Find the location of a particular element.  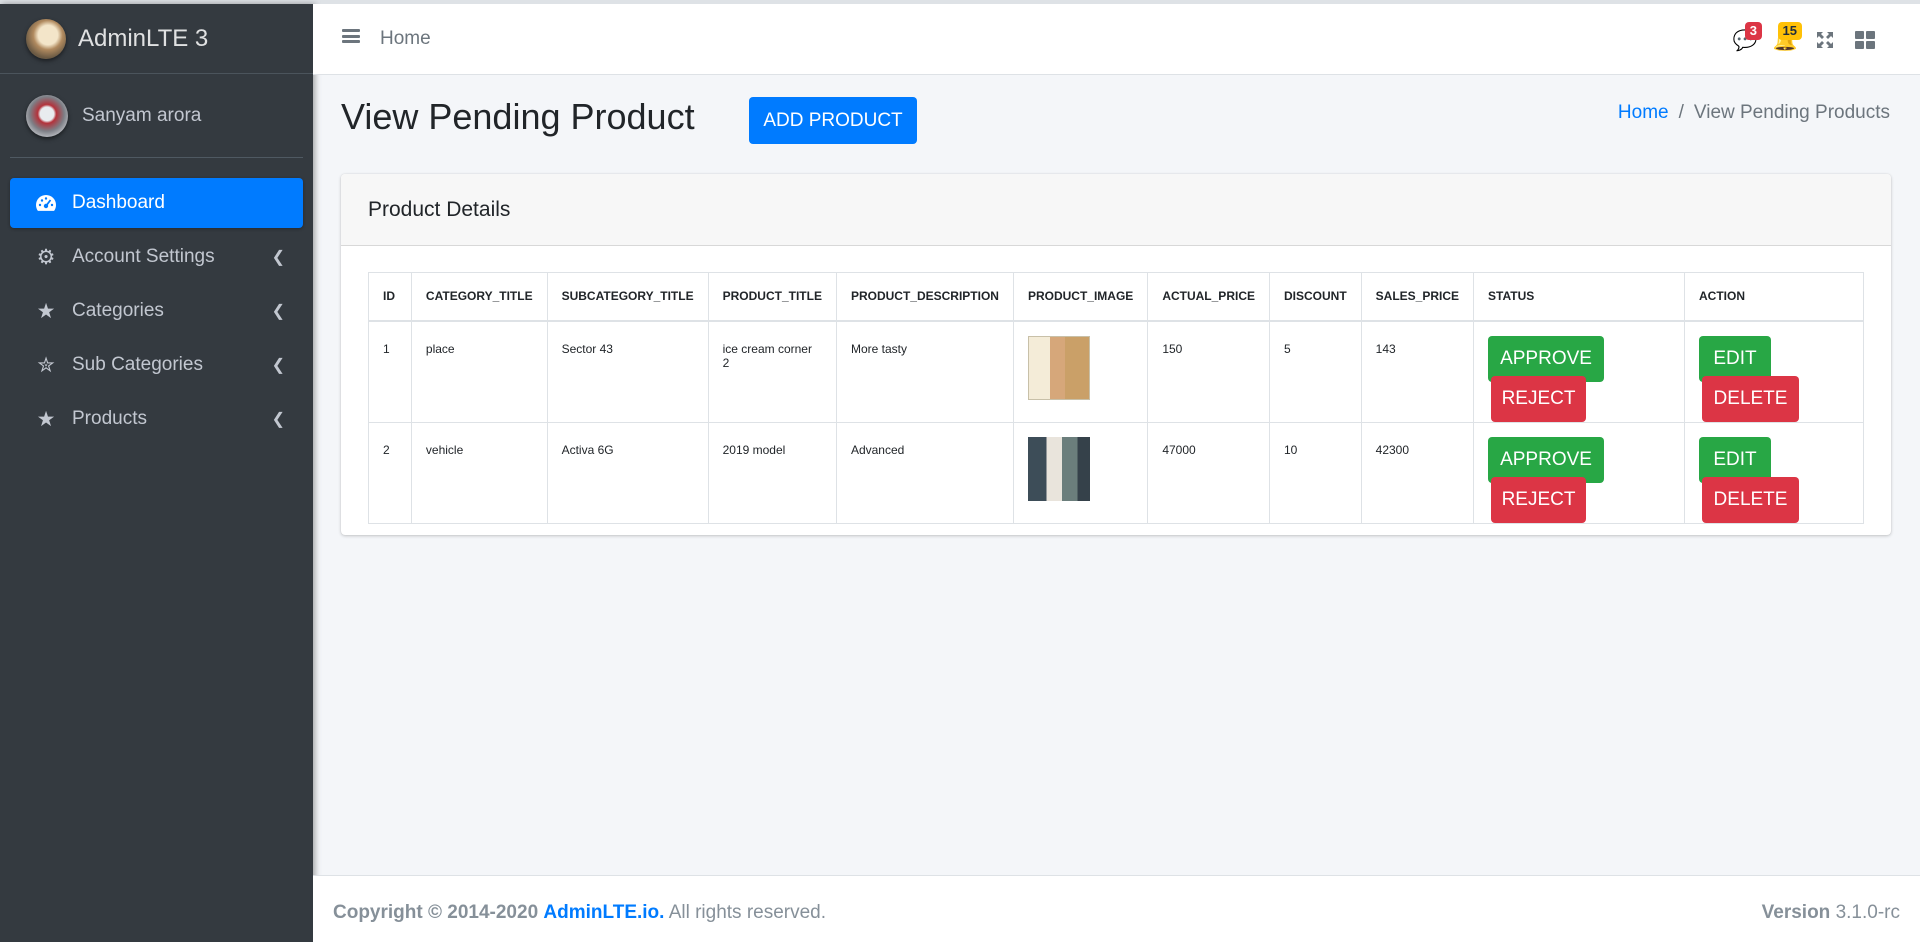

sidebar-item-dashboard: Dashboard is located at coordinates (156, 203).